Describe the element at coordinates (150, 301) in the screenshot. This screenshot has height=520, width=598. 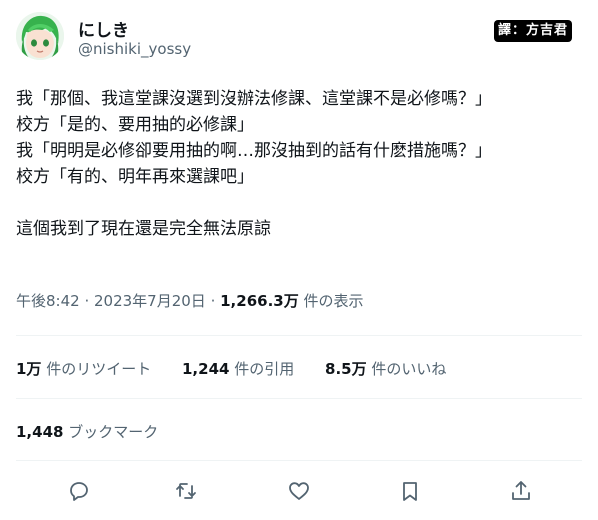
I see `tweet-date: 2023年7月20日` at that location.